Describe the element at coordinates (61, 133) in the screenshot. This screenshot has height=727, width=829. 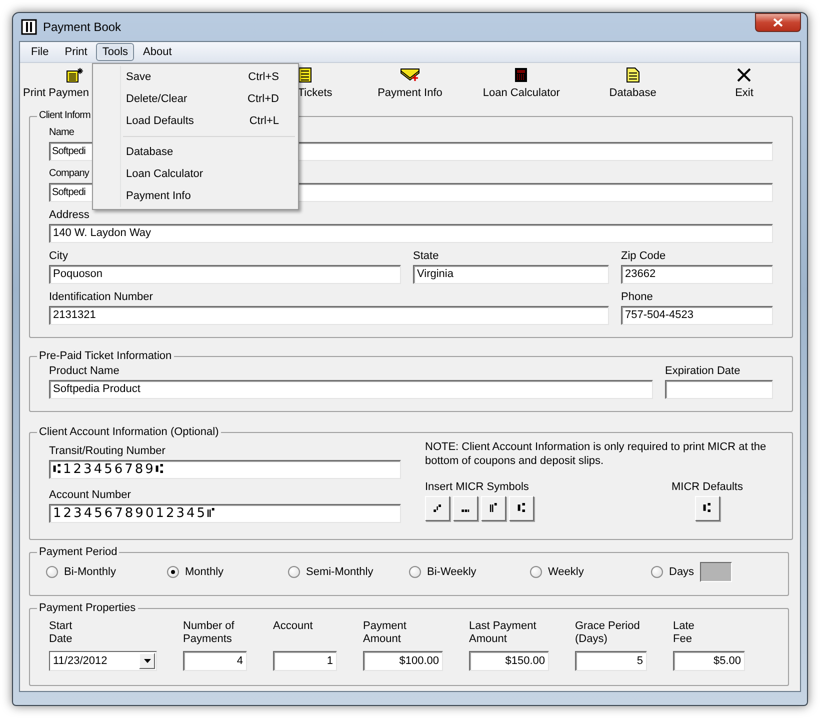
I see `field-label: Name` at that location.